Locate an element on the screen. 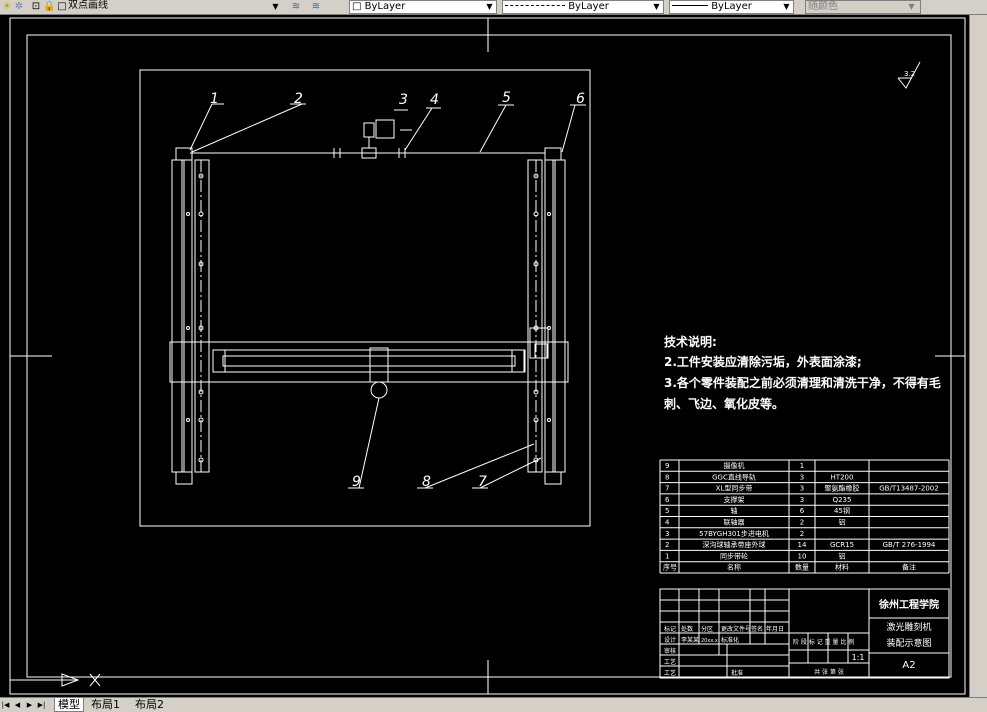 This screenshot has width=987, height=712. pulley-top-right is located at coordinates (553, 154).